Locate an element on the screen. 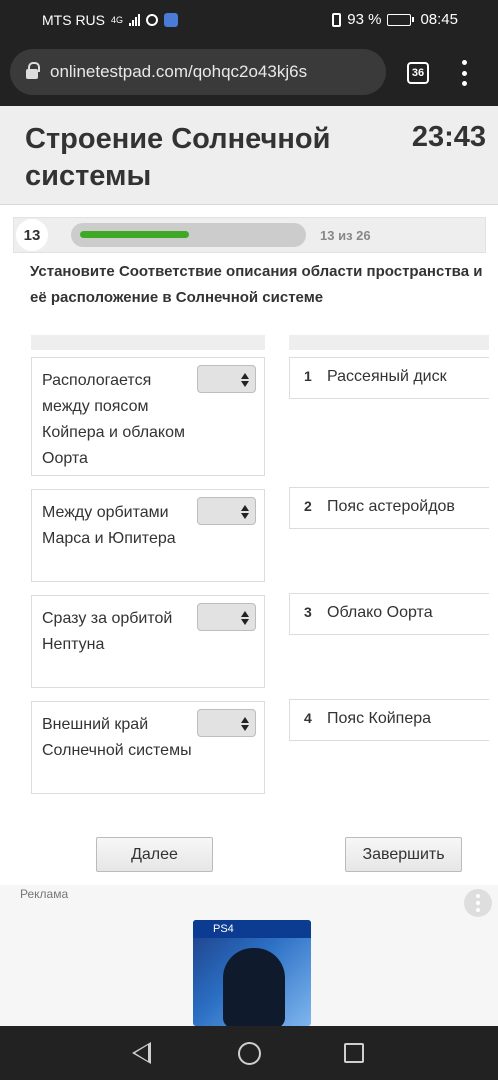  alarm-icon is located at coordinates (152, 20).